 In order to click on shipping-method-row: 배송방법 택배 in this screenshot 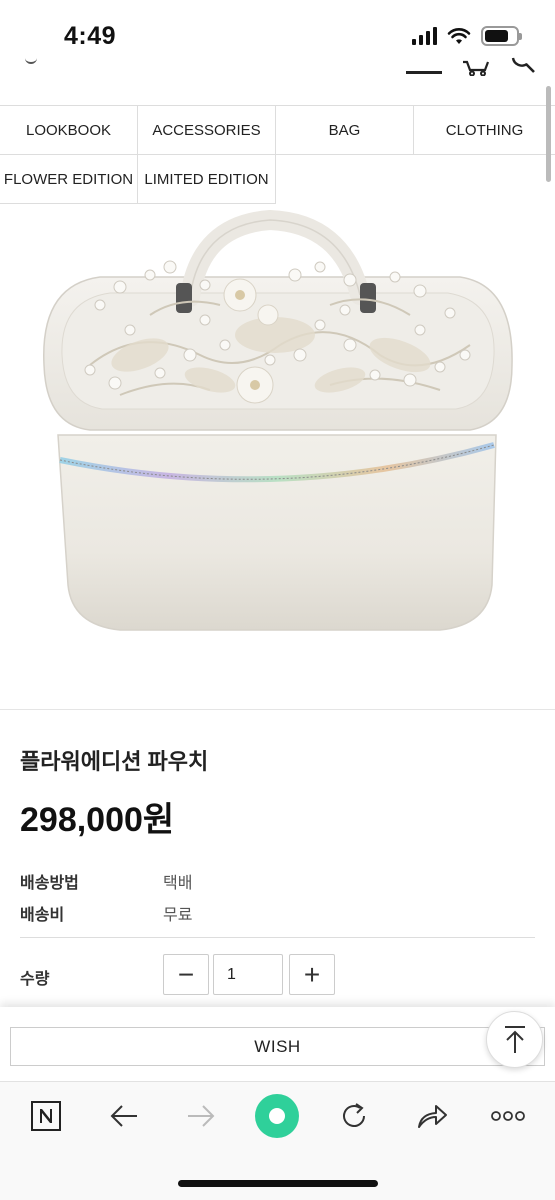, I will do `click(106, 881)`.